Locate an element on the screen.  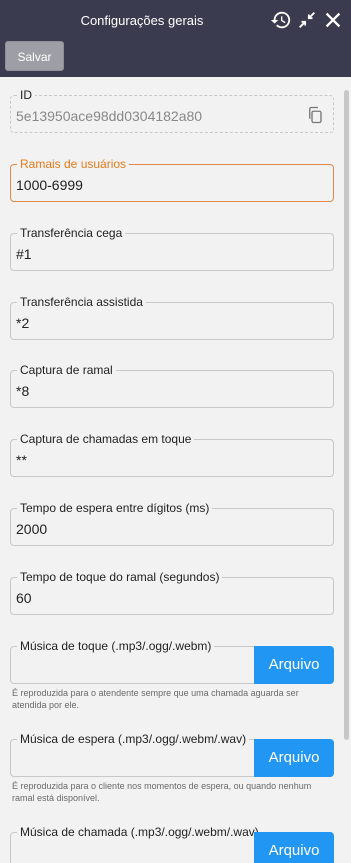
collapse-icon is located at coordinates (307, 20).